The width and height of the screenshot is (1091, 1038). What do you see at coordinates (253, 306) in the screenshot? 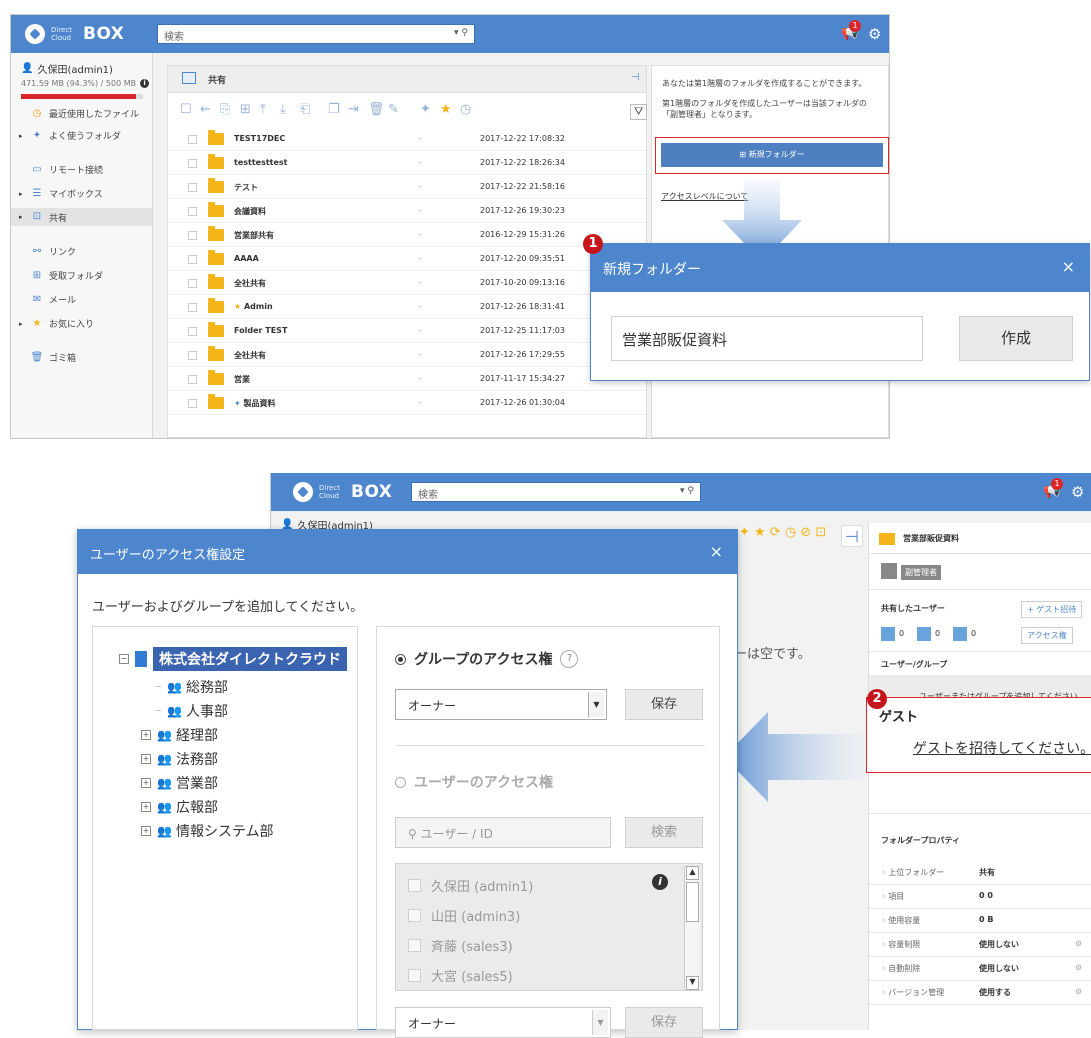
I see `file-name-cell: ★ Admin` at bounding box center [253, 306].